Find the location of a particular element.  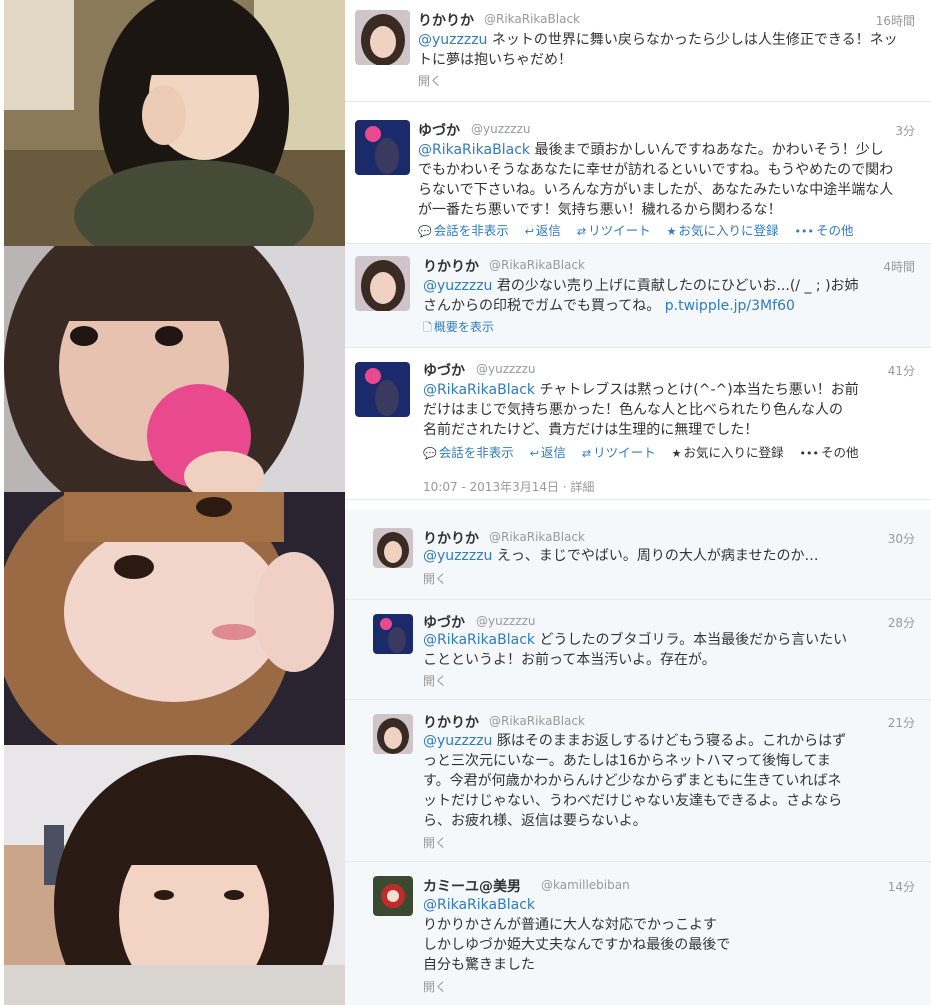

tweet-text-line: トに夢は抱いちゃだめ！ is located at coordinates (495, 60).